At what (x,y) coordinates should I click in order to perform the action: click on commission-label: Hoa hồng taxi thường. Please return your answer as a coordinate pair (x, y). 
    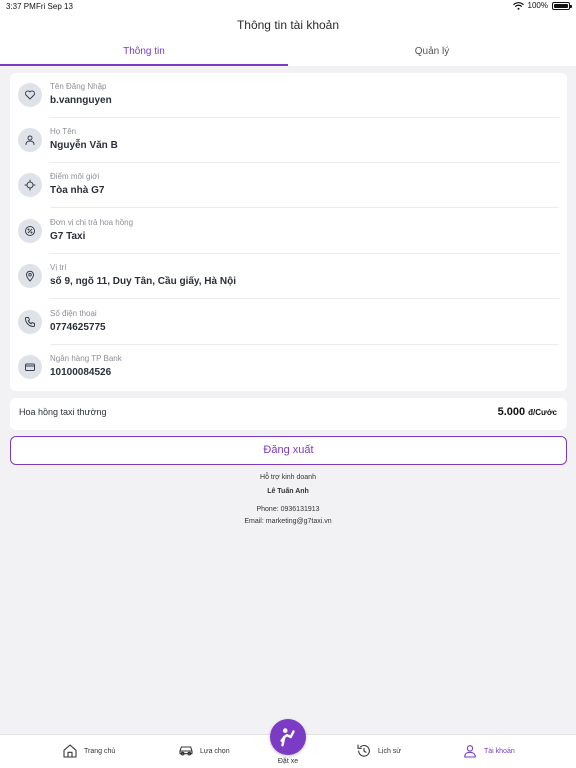
    Looking at the image, I should click on (63, 412).